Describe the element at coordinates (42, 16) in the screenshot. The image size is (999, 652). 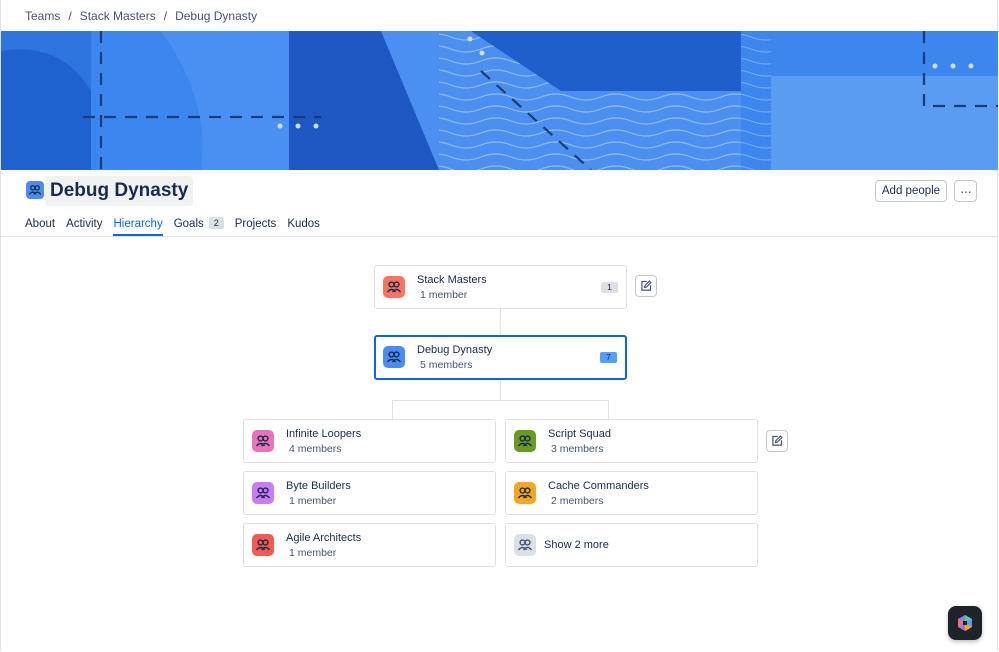
I see `breadcrumb-teams: Teams` at that location.